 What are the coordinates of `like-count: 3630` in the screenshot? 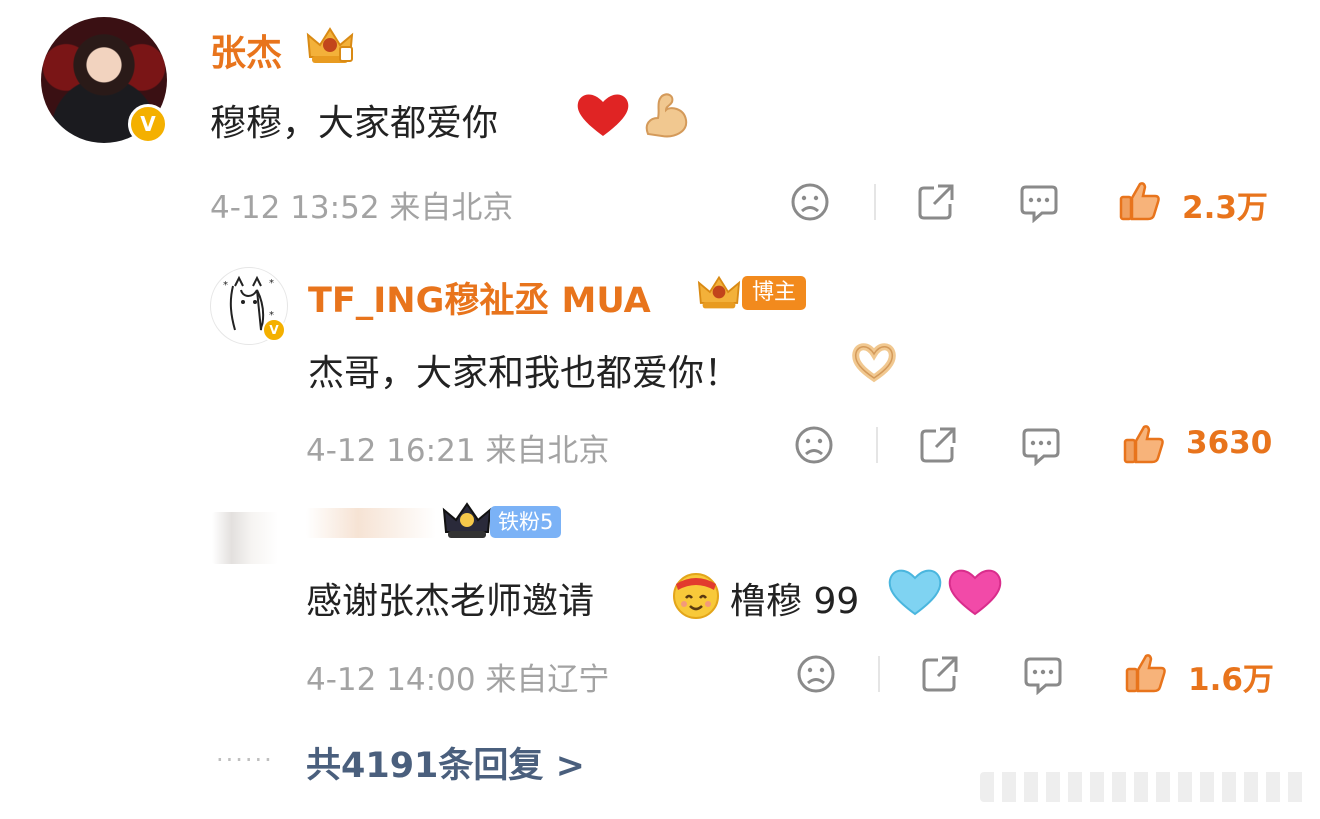 It's located at (1229, 443).